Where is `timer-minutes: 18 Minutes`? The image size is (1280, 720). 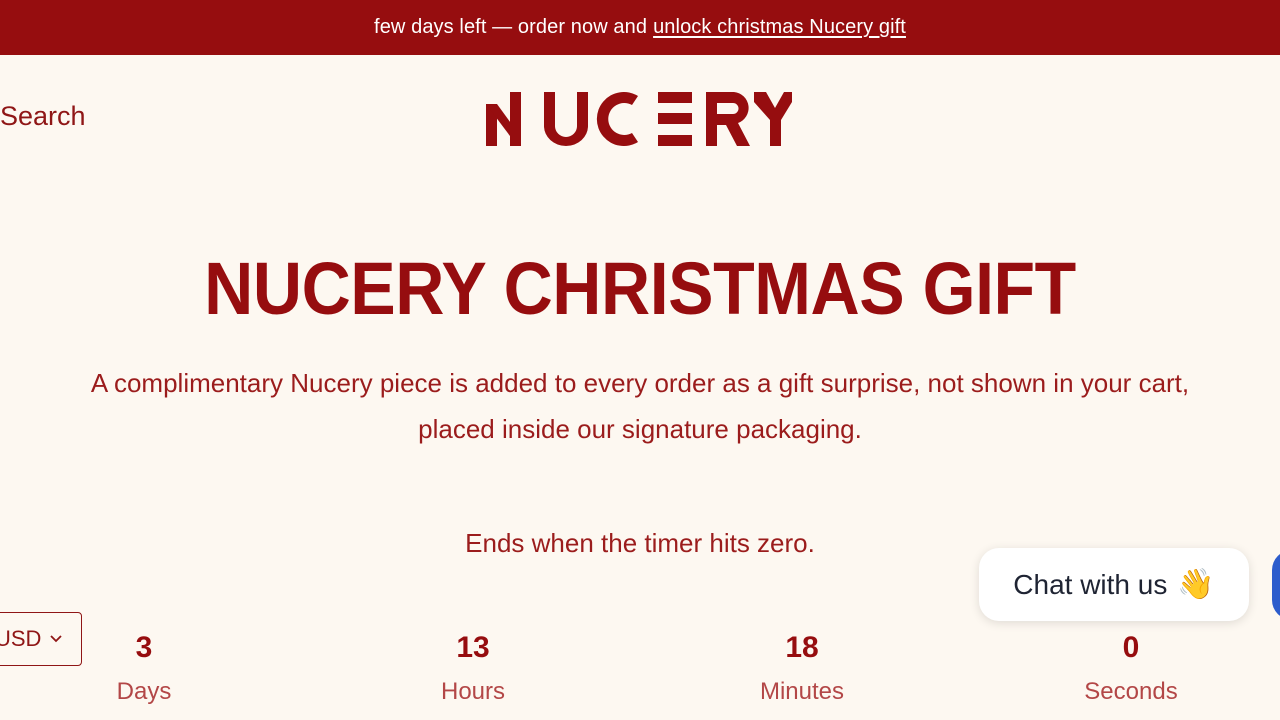 timer-minutes: 18 Minutes is located at coordinates (802, 668).